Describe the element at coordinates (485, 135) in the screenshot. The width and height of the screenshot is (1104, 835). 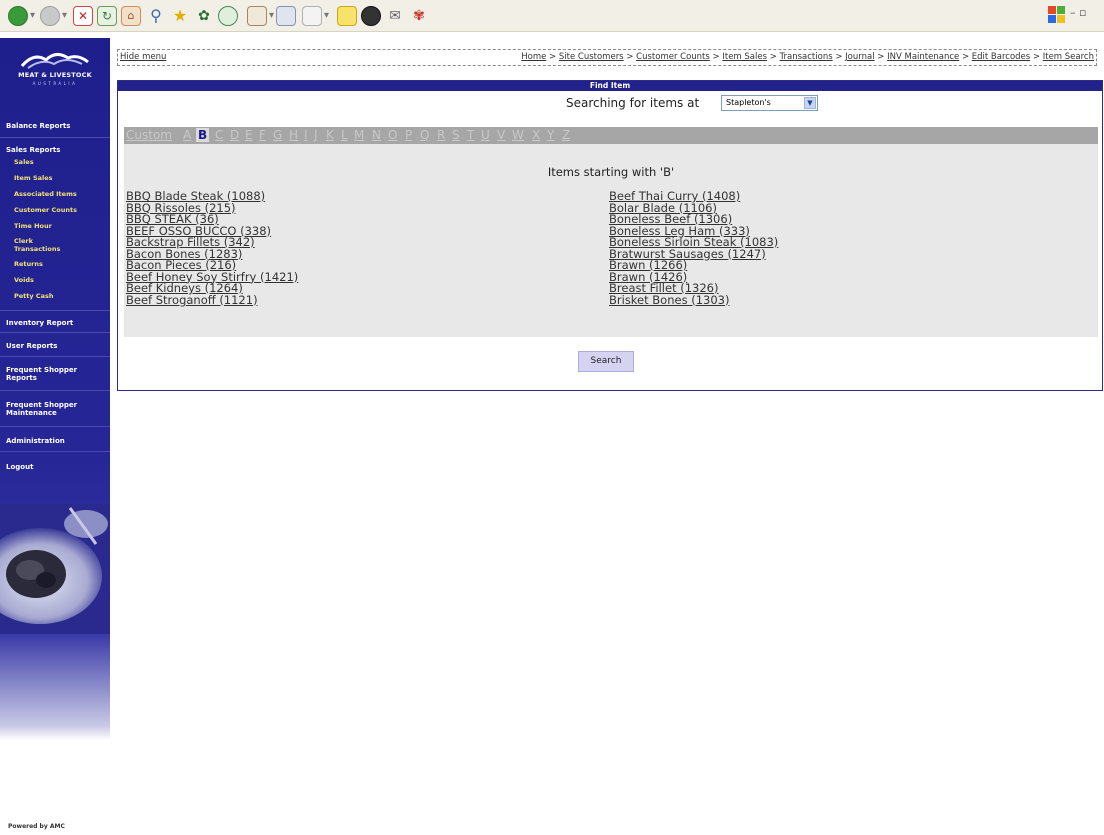
I see `letter-tab-u: U` at that location.